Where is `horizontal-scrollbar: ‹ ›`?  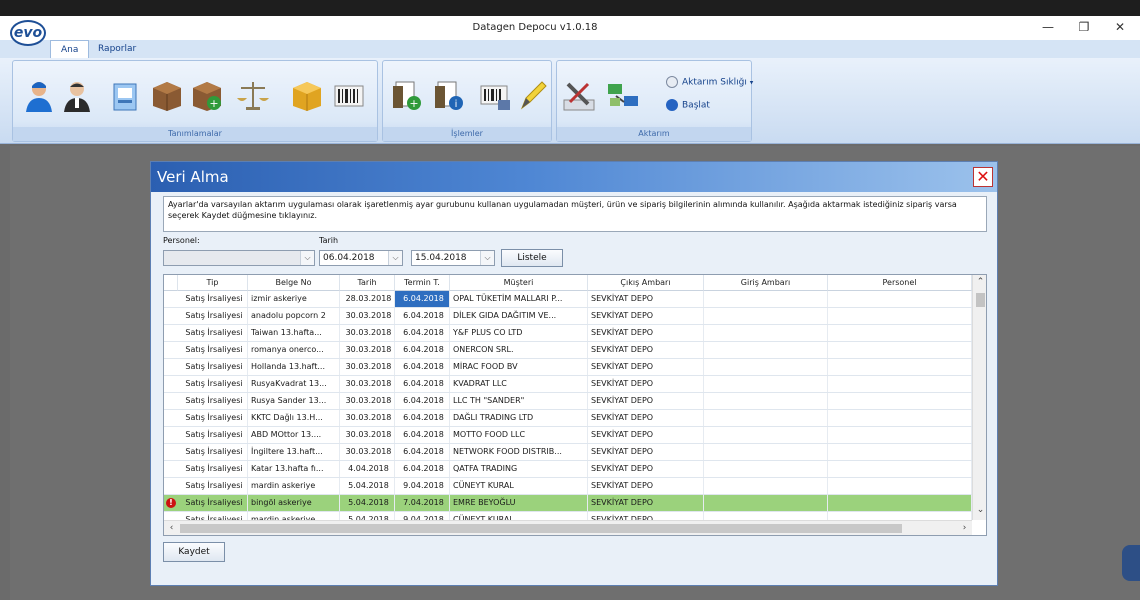
horizontal-scrollbar: ‹ › is located at coordinates (568, 527).